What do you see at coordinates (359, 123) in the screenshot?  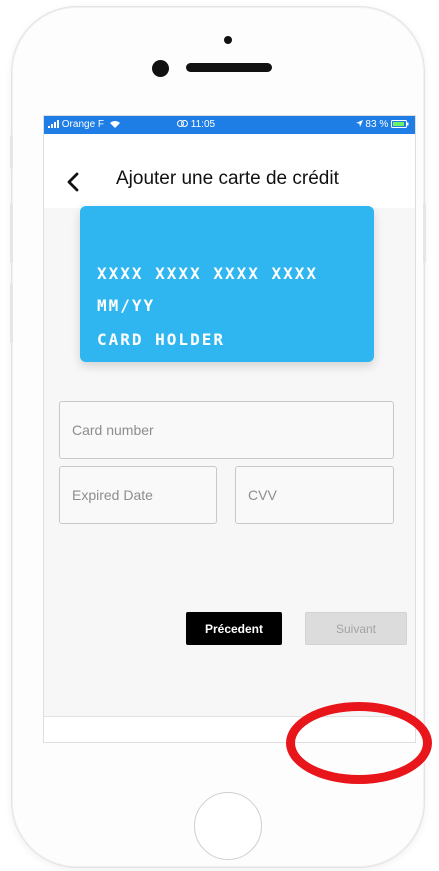 I see `location-icon` at bounding box center [359, 123].